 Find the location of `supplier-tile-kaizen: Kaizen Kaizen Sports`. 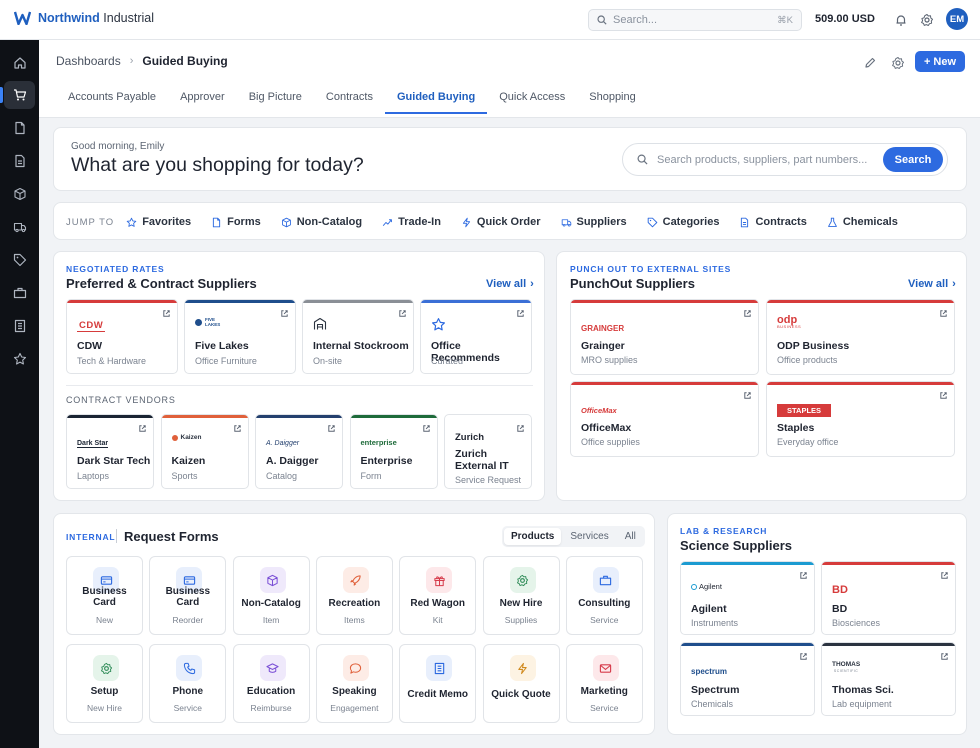

supplier-tile-kaizen: Kaizen Kaizen Sports is located at coordinates (204, 451).